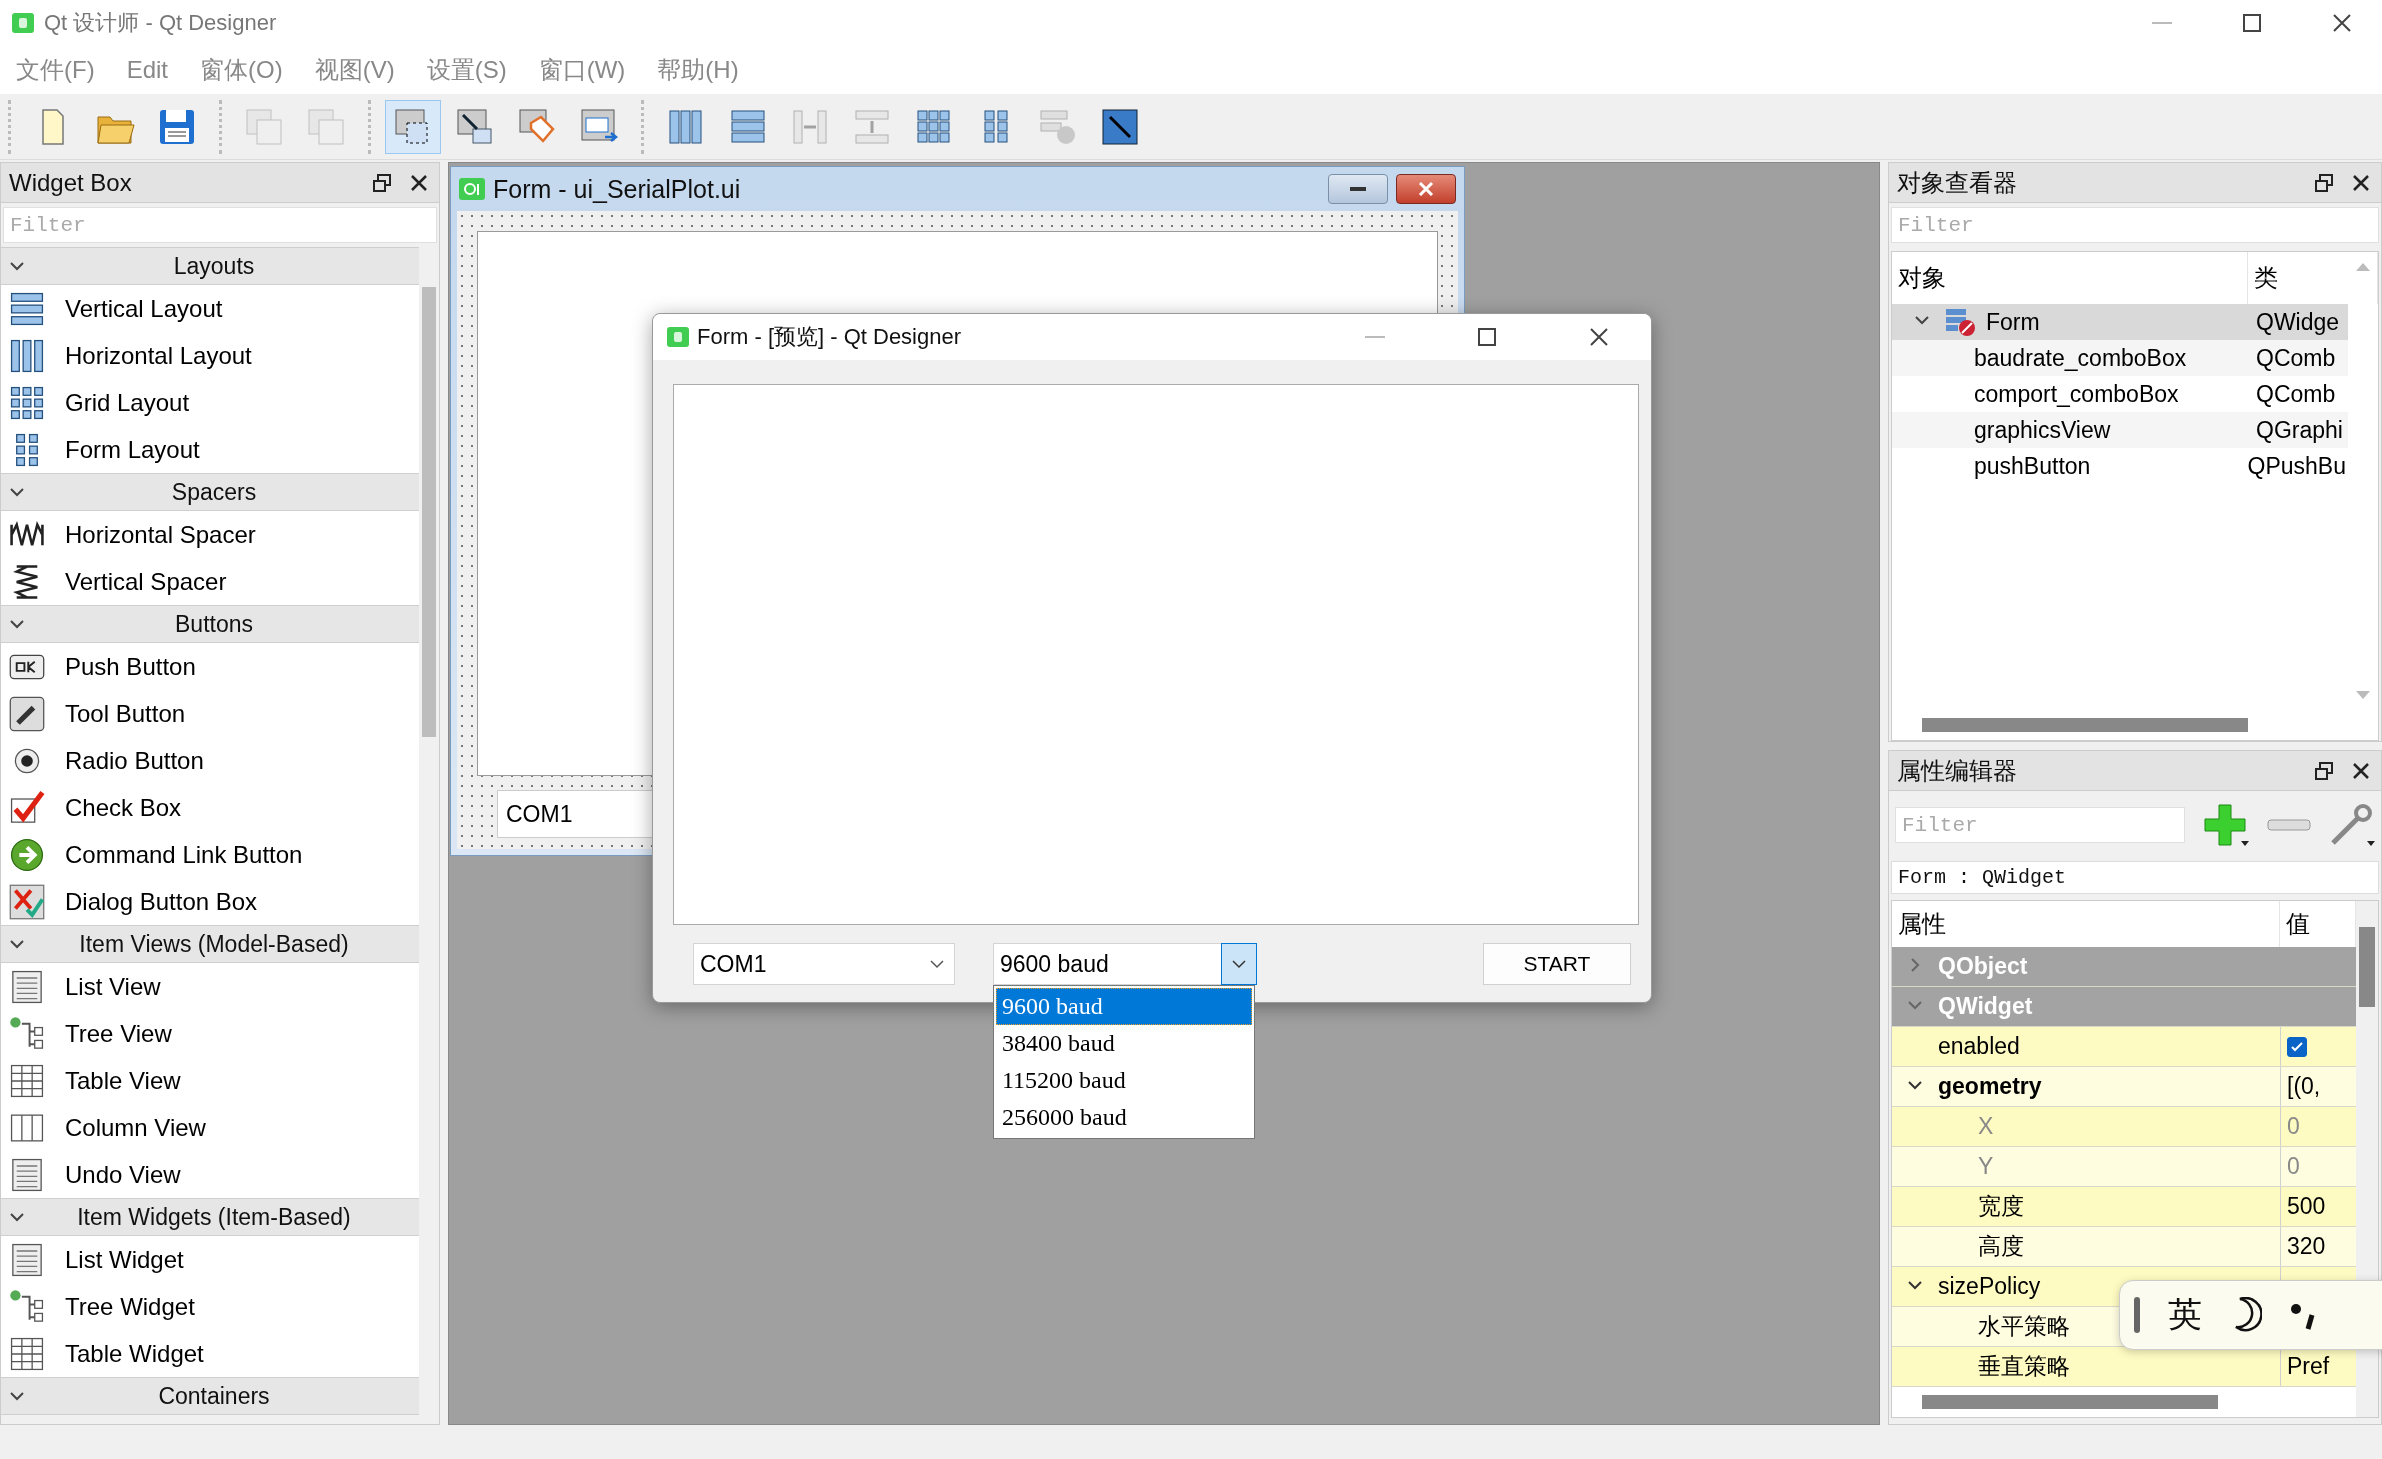 Image resolution: width=2382 pixels, height=1459 pixels. Describe the element at coordinates (1983, 966) in the screenshot. I see `property-name: QObject` at that location.